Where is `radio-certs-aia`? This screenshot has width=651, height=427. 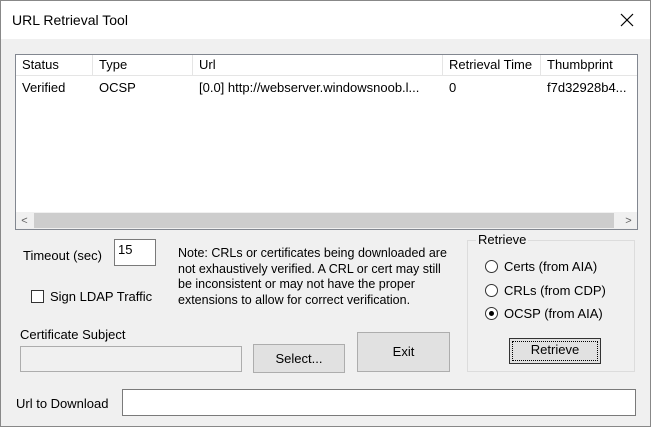
radio-certs-aia is located at coordinates (491, 266).